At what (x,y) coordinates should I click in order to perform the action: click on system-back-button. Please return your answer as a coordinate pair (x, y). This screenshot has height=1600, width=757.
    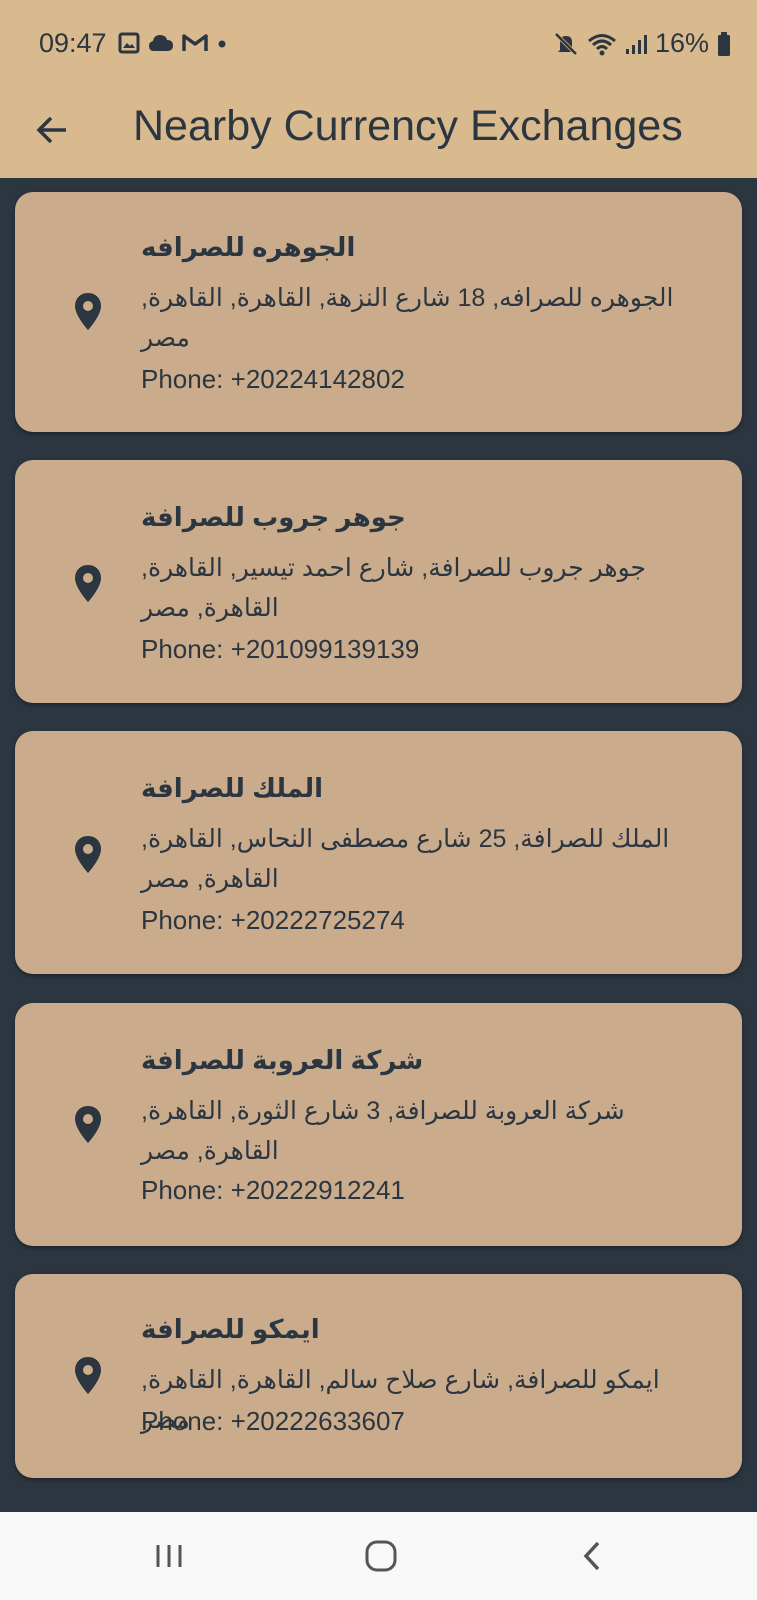
    Looking at the image, I should click on (592, 1556).